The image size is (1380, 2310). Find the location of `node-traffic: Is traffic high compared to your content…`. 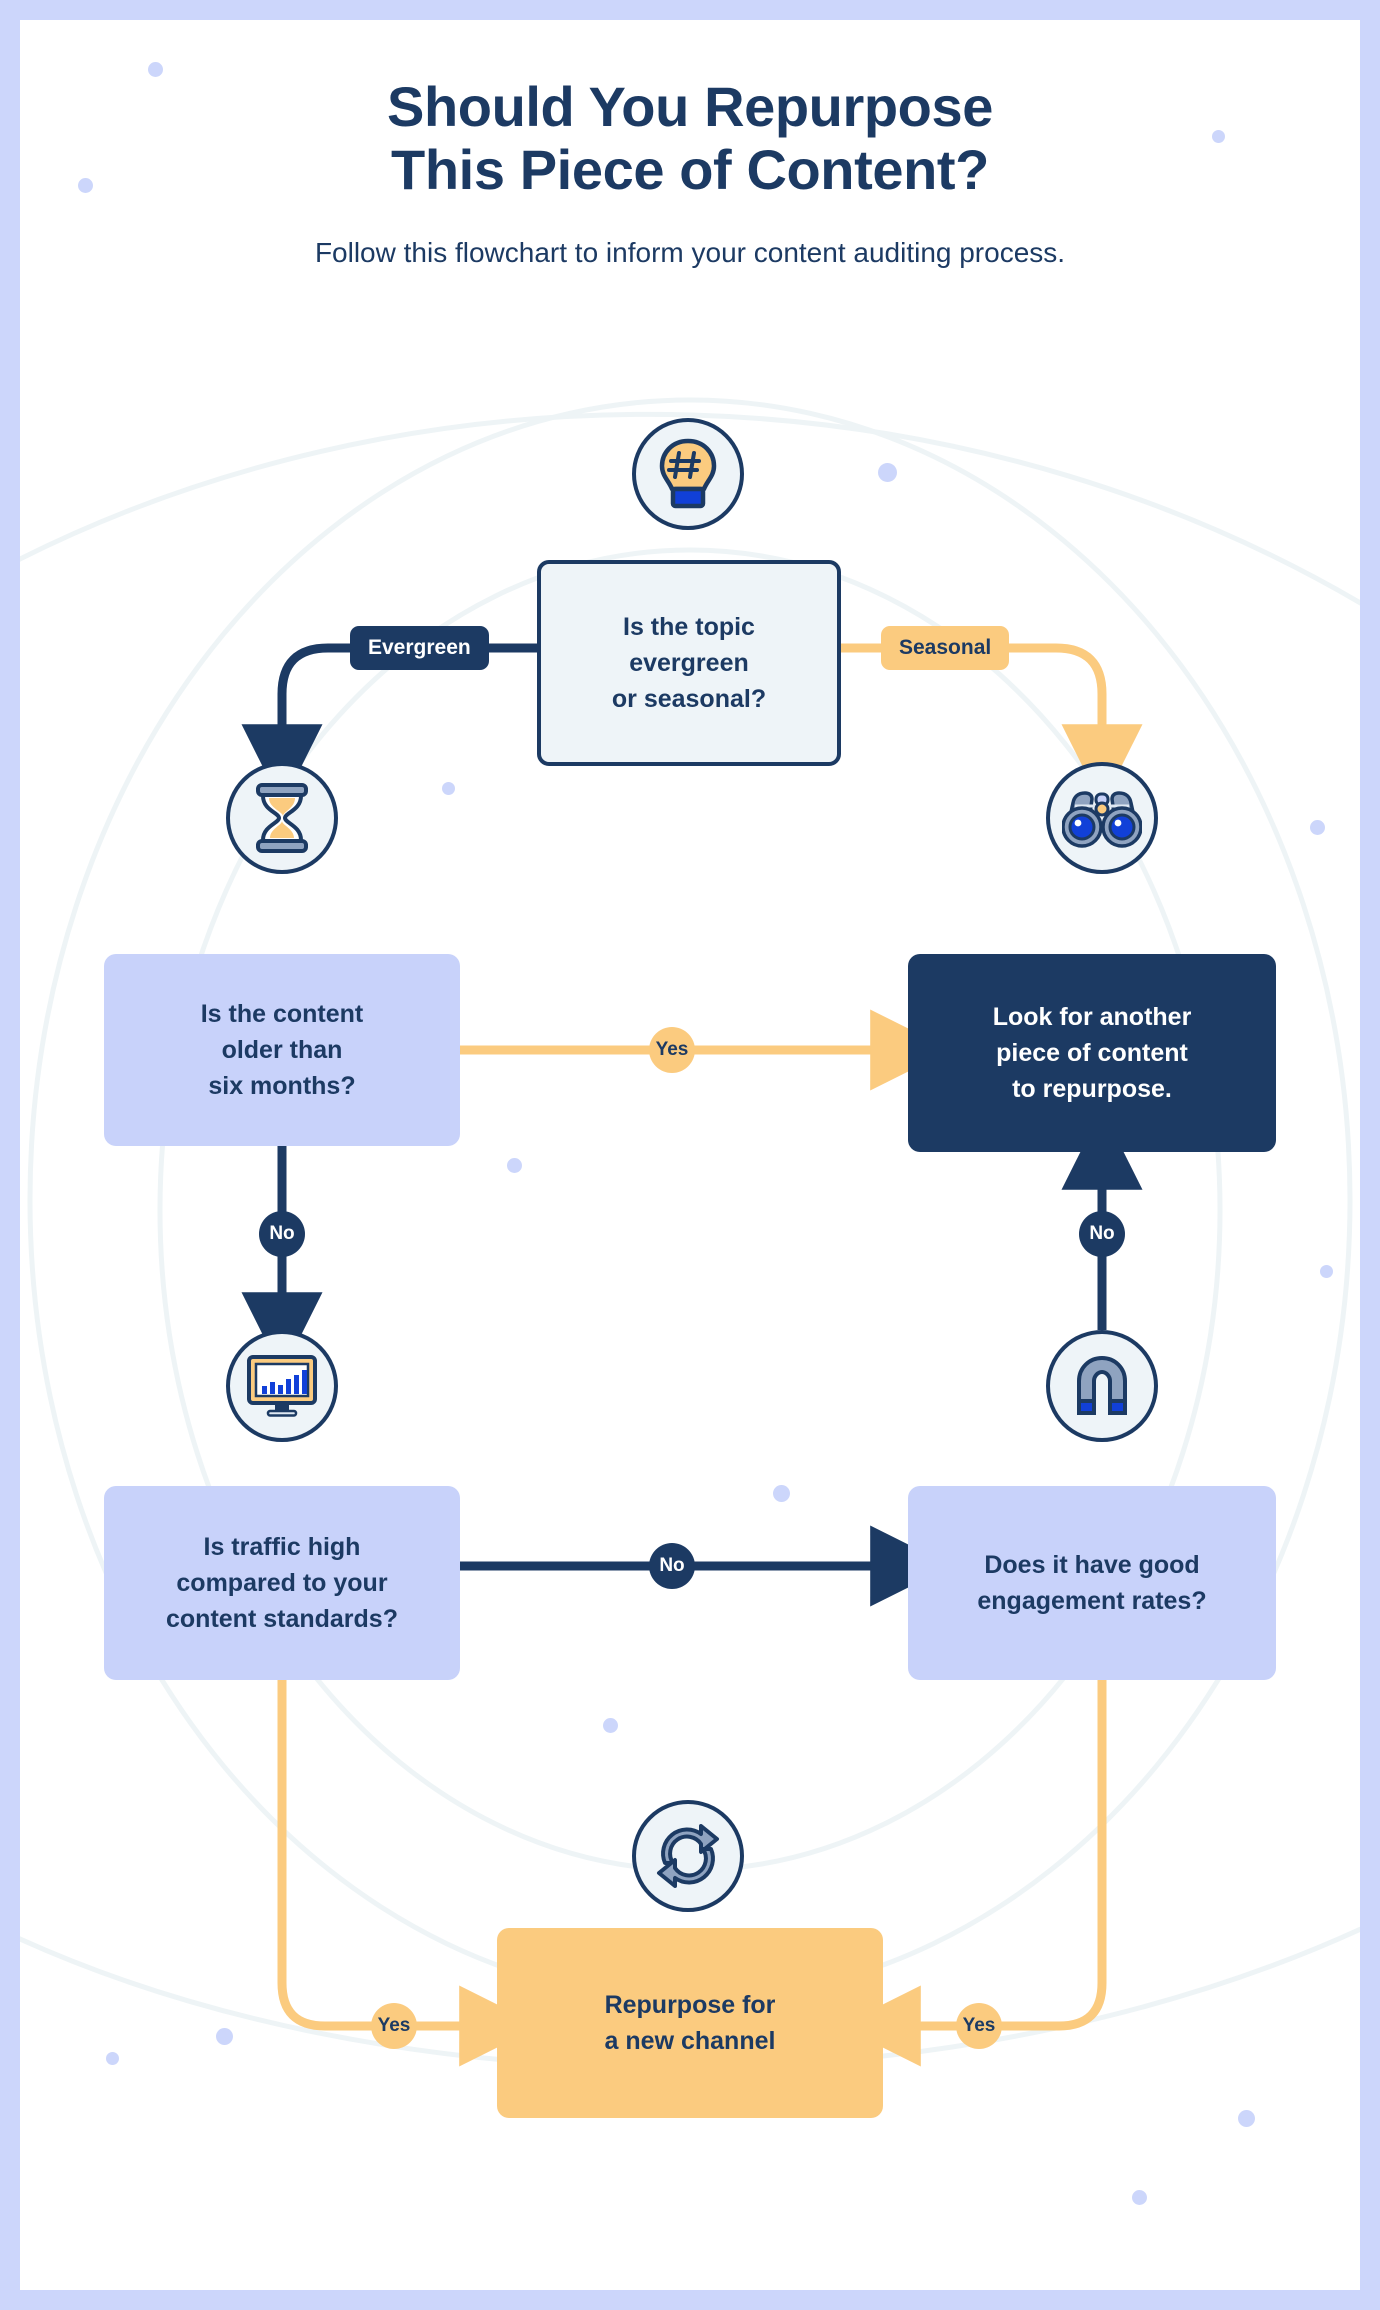

node-traffic: Is traffic high compared to your content… is located at coordinates (282, 1583).